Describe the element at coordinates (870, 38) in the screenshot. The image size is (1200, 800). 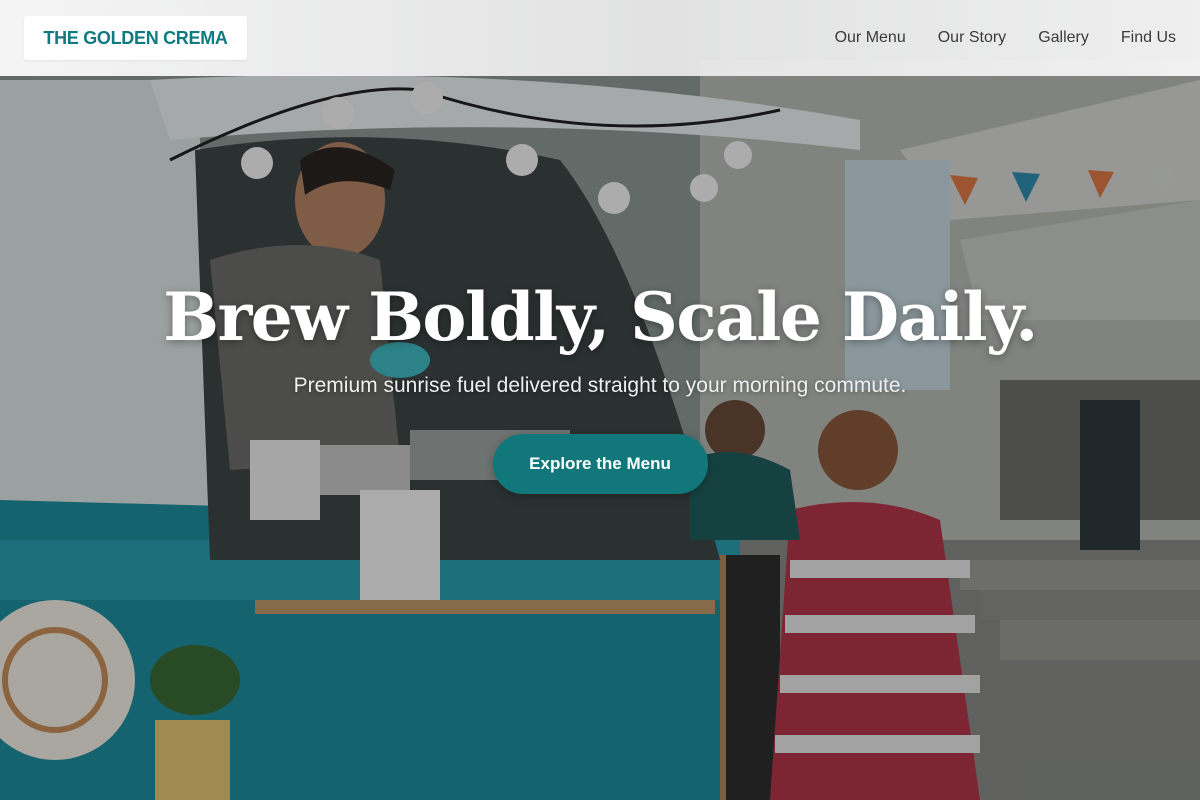
I see `nav-link-our-menu: Our Menu` at that location.